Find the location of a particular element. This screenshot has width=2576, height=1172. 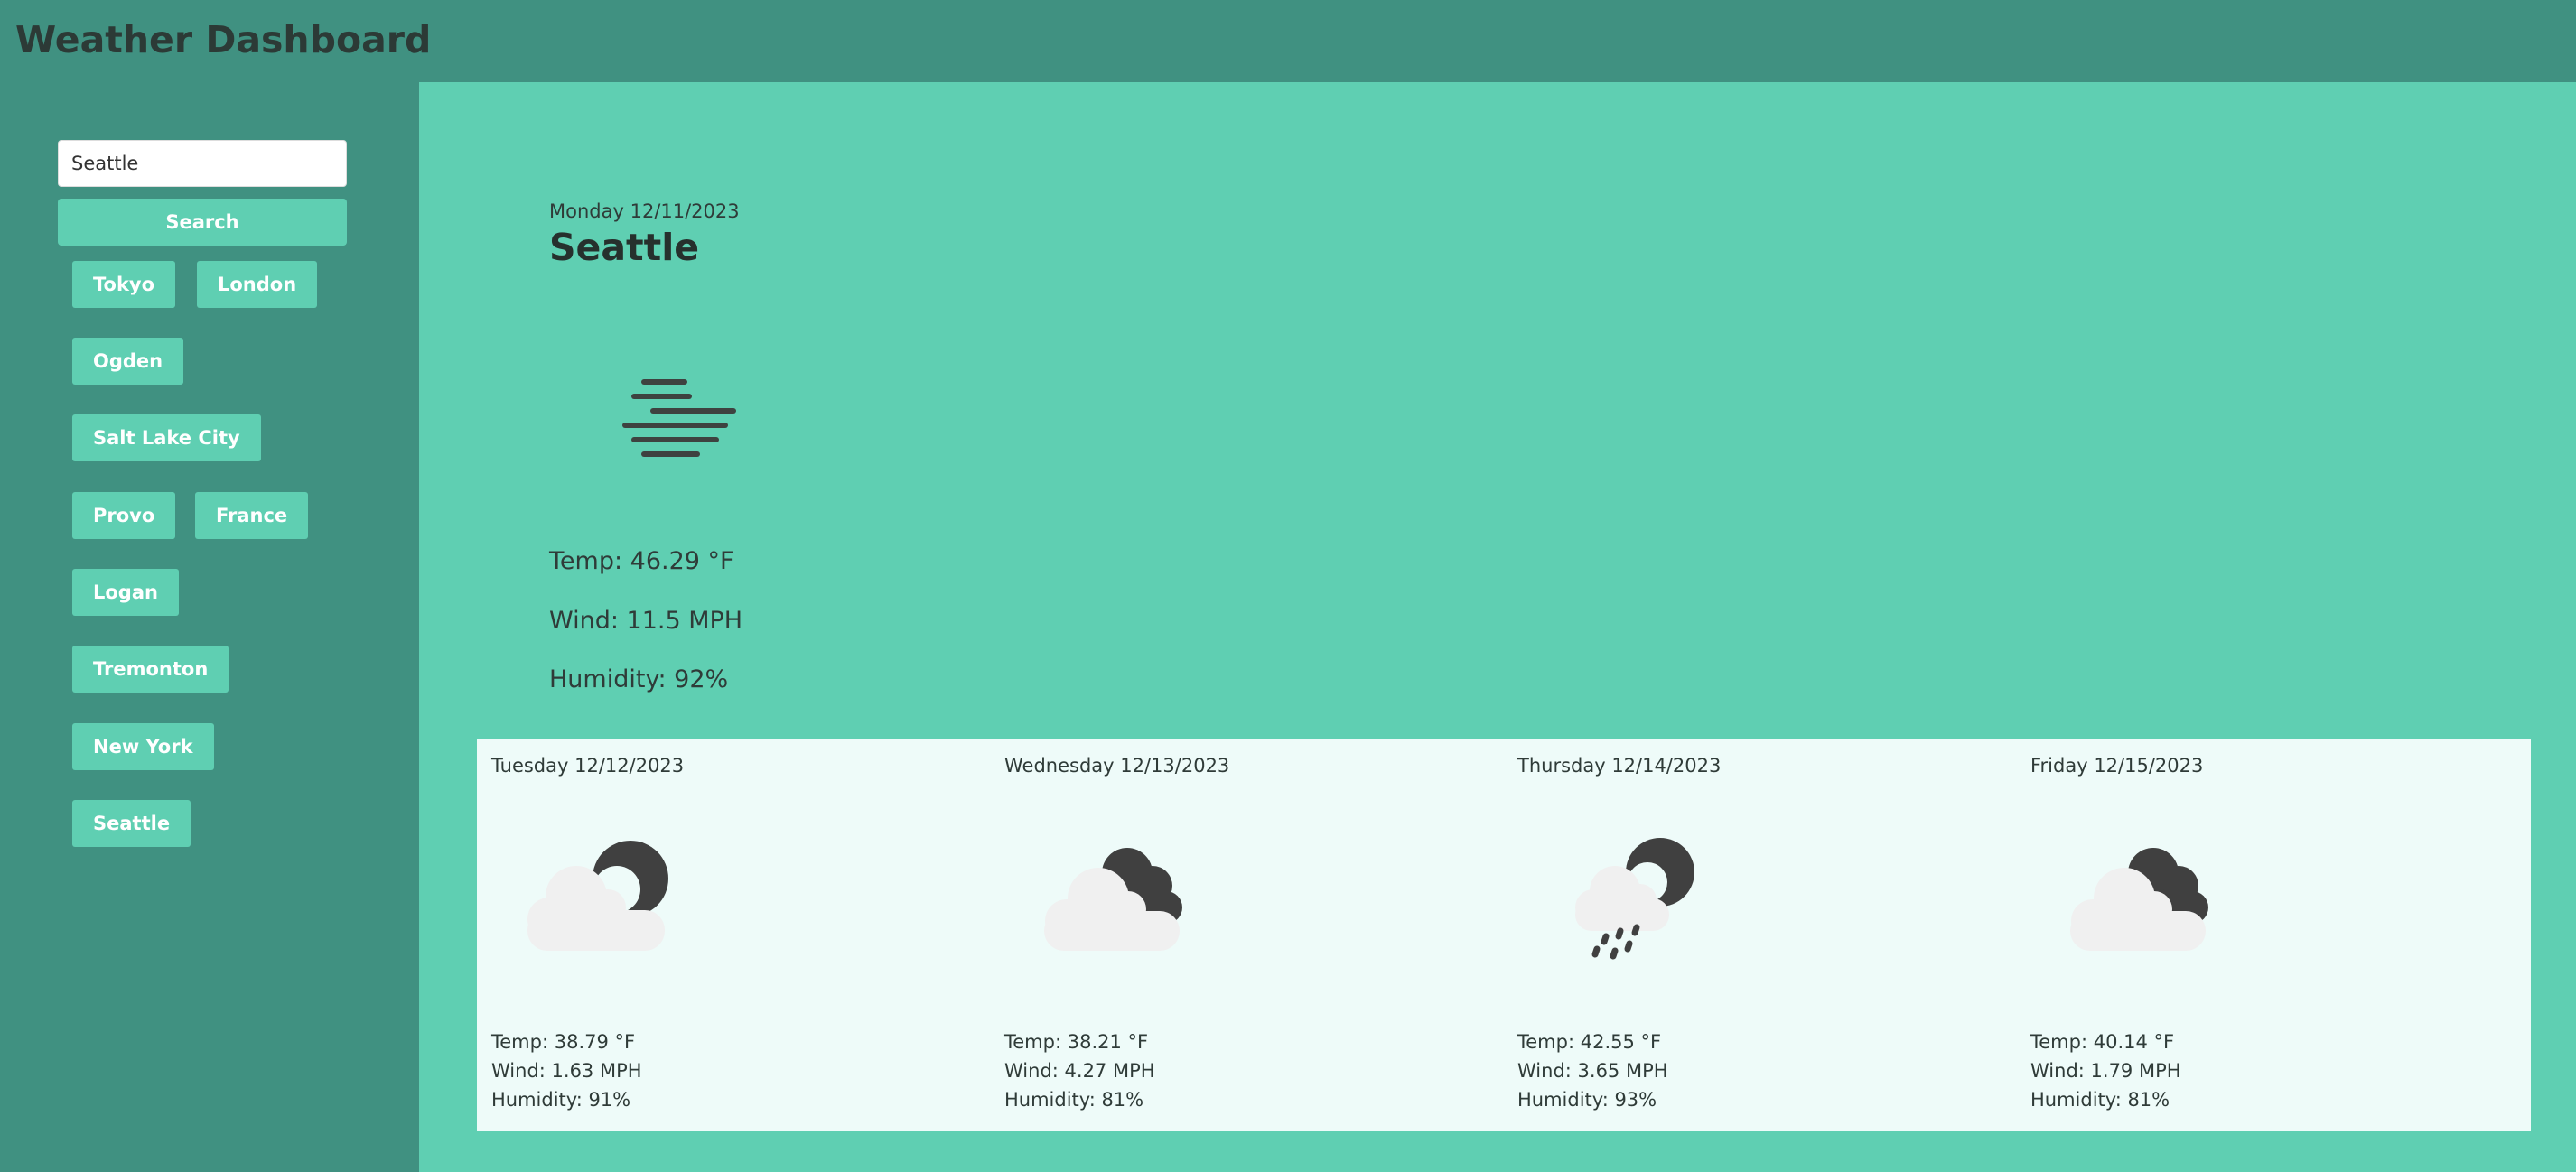

forecast-date: Friday 12/15/2023 is located at coordinates (2117, 766).